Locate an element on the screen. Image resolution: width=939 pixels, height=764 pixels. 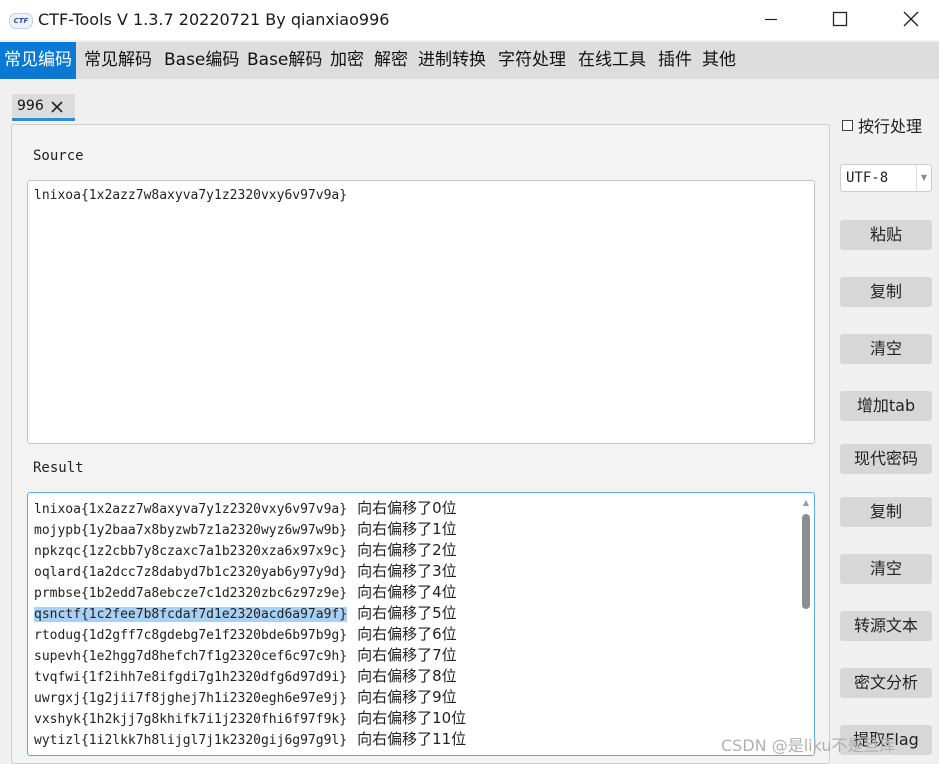
scroll-up-icon: ▲ is located at coordinates (806, 503).